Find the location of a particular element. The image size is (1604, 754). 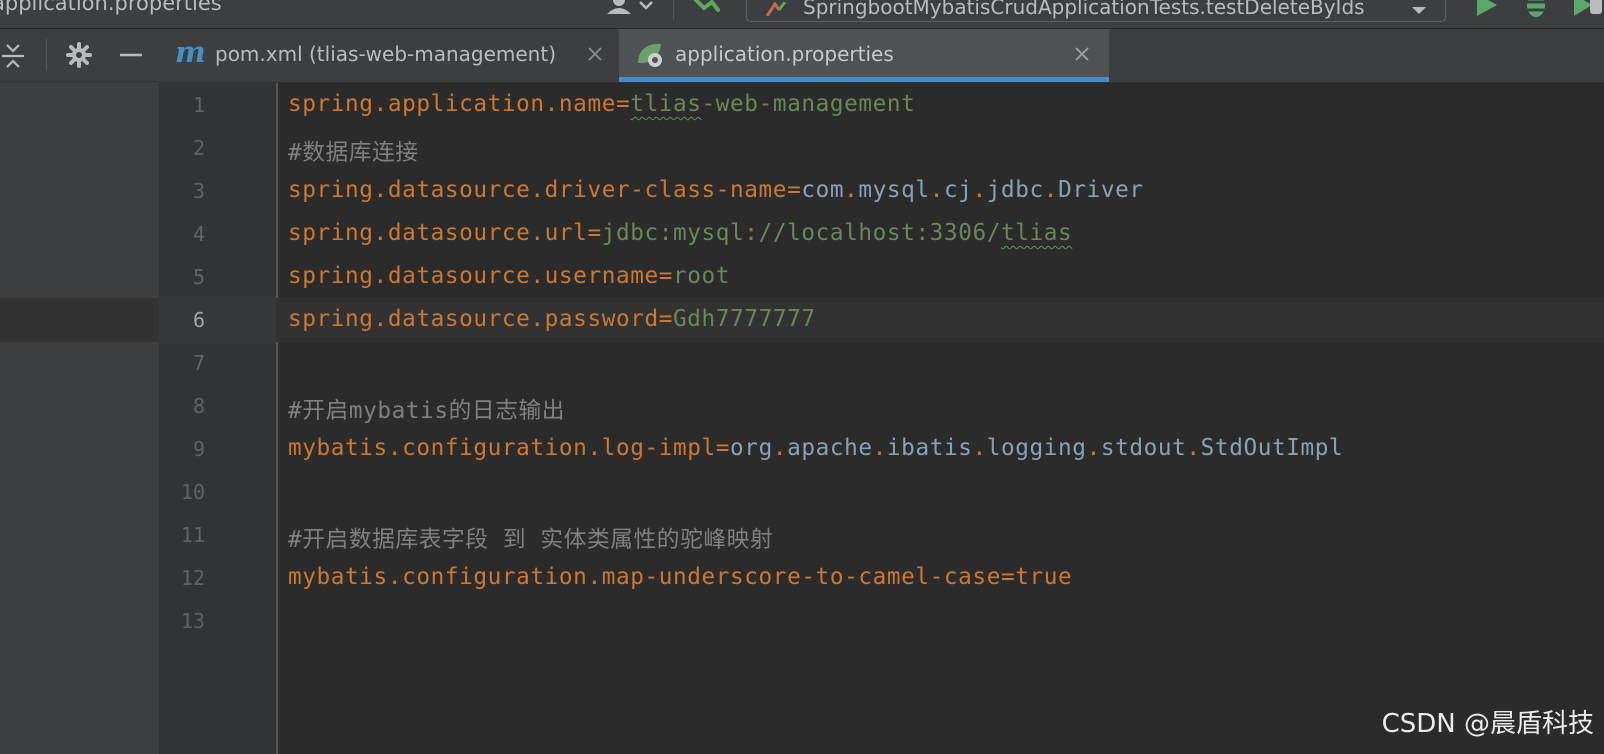

comment-text: #开启数据库表字段 到 实体类属性的驼峰映射 is located at coordinates (531, 540).